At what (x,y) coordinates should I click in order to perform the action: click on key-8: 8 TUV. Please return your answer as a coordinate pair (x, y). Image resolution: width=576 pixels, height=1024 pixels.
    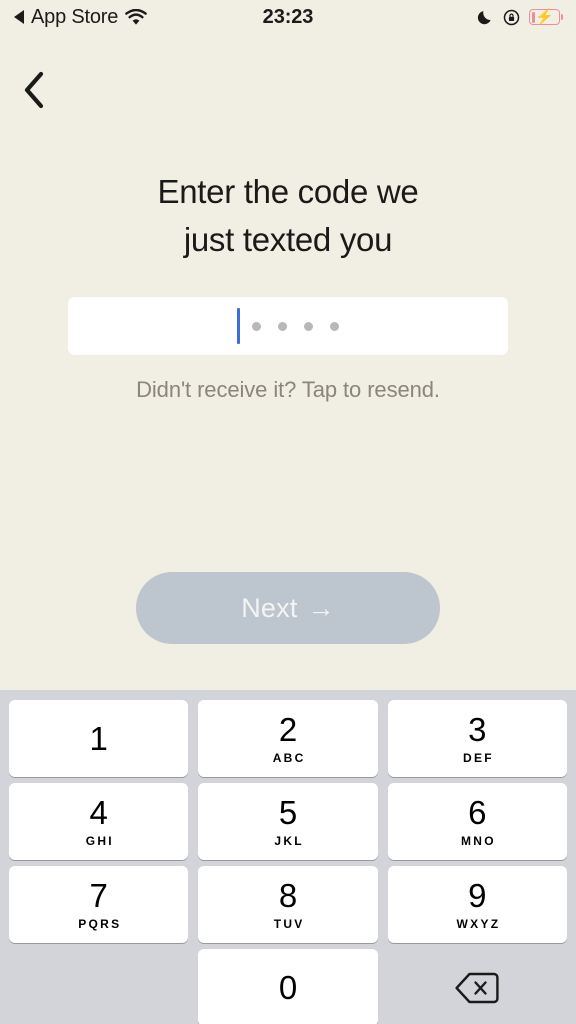
    Looking at the image, I should click on (288, 904).